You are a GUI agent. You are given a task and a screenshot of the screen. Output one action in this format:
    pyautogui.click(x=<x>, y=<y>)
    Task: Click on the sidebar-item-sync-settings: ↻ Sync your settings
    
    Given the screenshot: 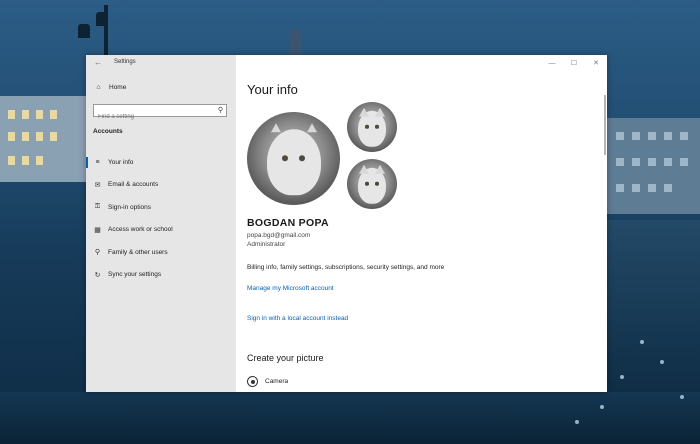 What is the action you would take?
    pyautogui.click(x=161, y=275)
    